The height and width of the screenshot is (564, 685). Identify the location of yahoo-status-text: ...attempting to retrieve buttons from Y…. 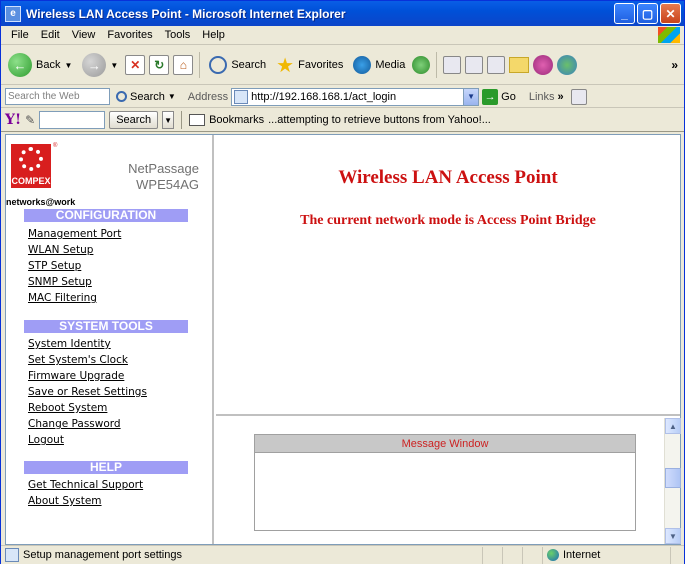
(379, 120).